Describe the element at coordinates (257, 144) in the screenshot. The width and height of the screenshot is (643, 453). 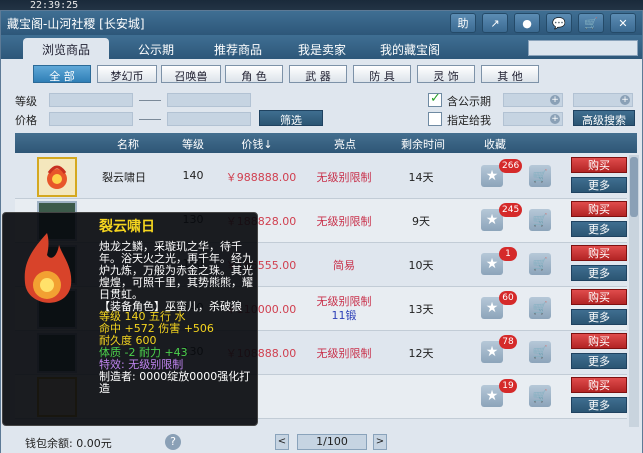
I see `header-price: 价钱↓` at that location.